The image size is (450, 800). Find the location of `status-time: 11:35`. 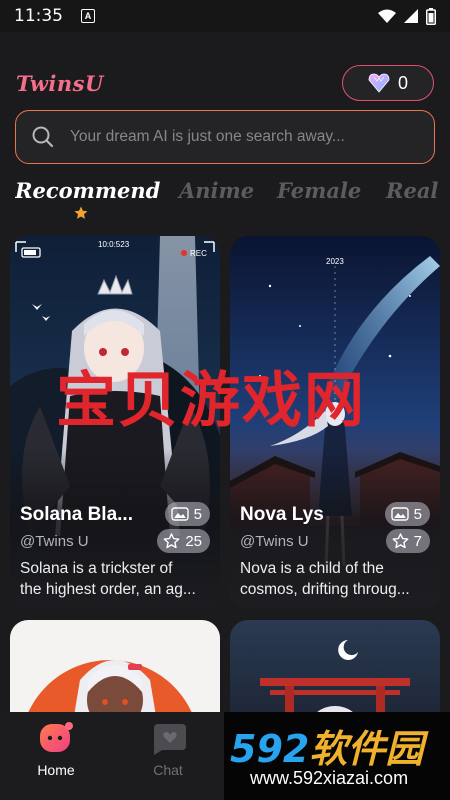

status-time: 11:35 is located at coordinates (38, 16).